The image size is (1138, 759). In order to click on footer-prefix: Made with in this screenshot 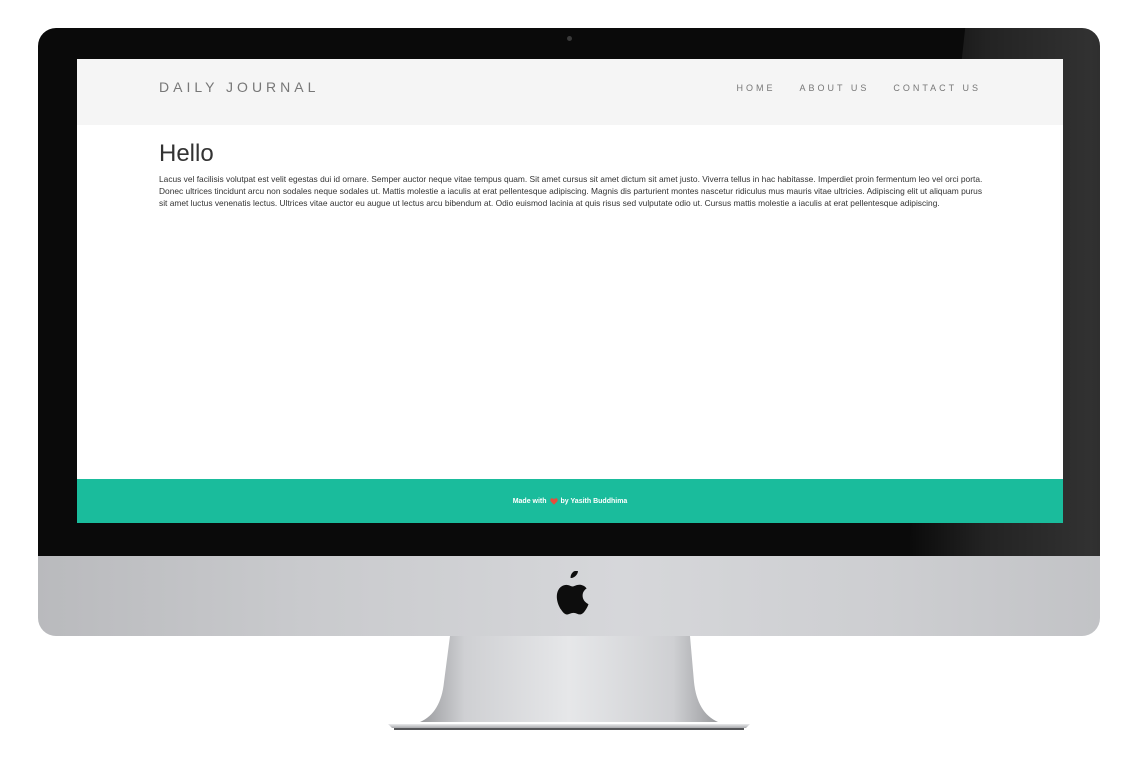, I will do `click(529, 501)`.